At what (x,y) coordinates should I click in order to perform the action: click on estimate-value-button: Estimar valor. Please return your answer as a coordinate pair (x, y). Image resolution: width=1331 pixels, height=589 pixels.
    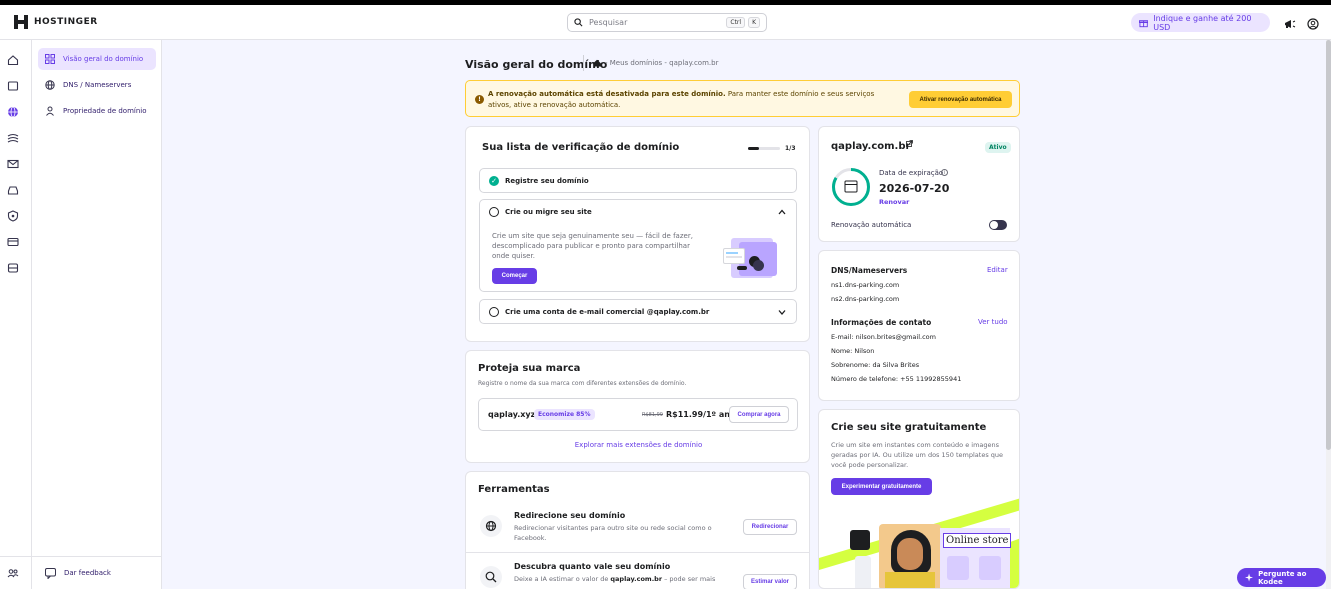
    Looking at the image, I should click on (770, 581).